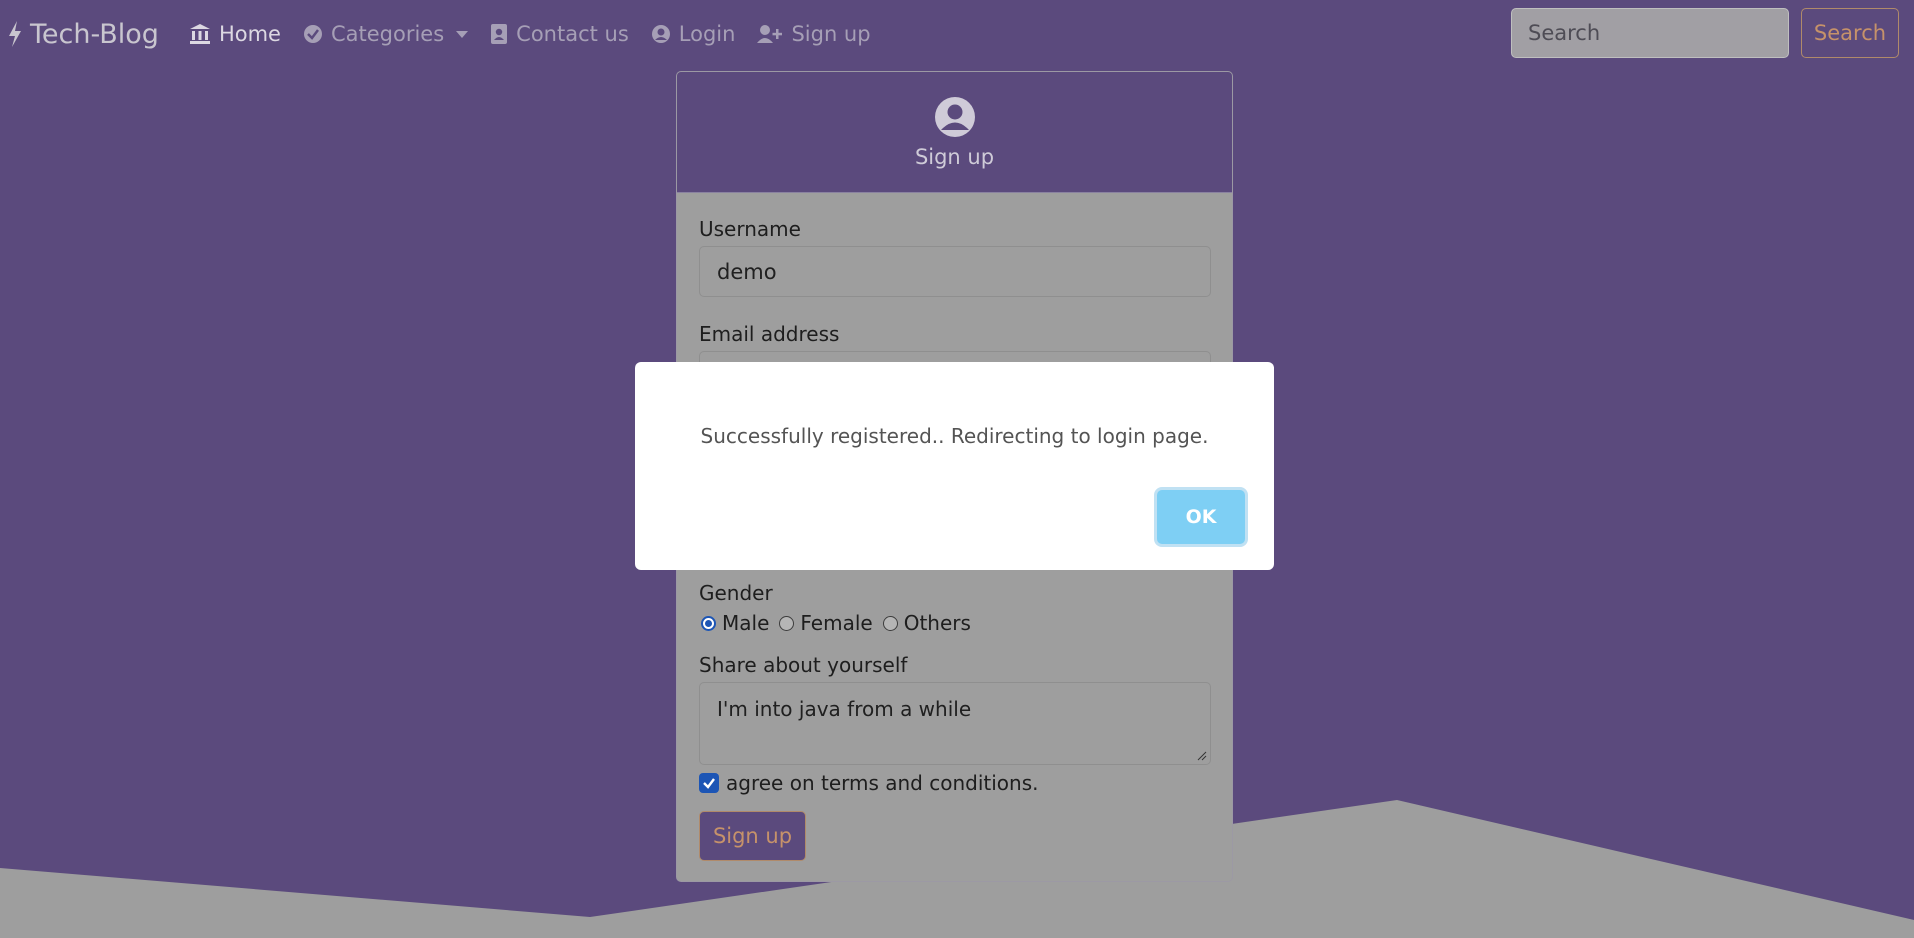  I want to click on bolt-icon, so click(15, 34).